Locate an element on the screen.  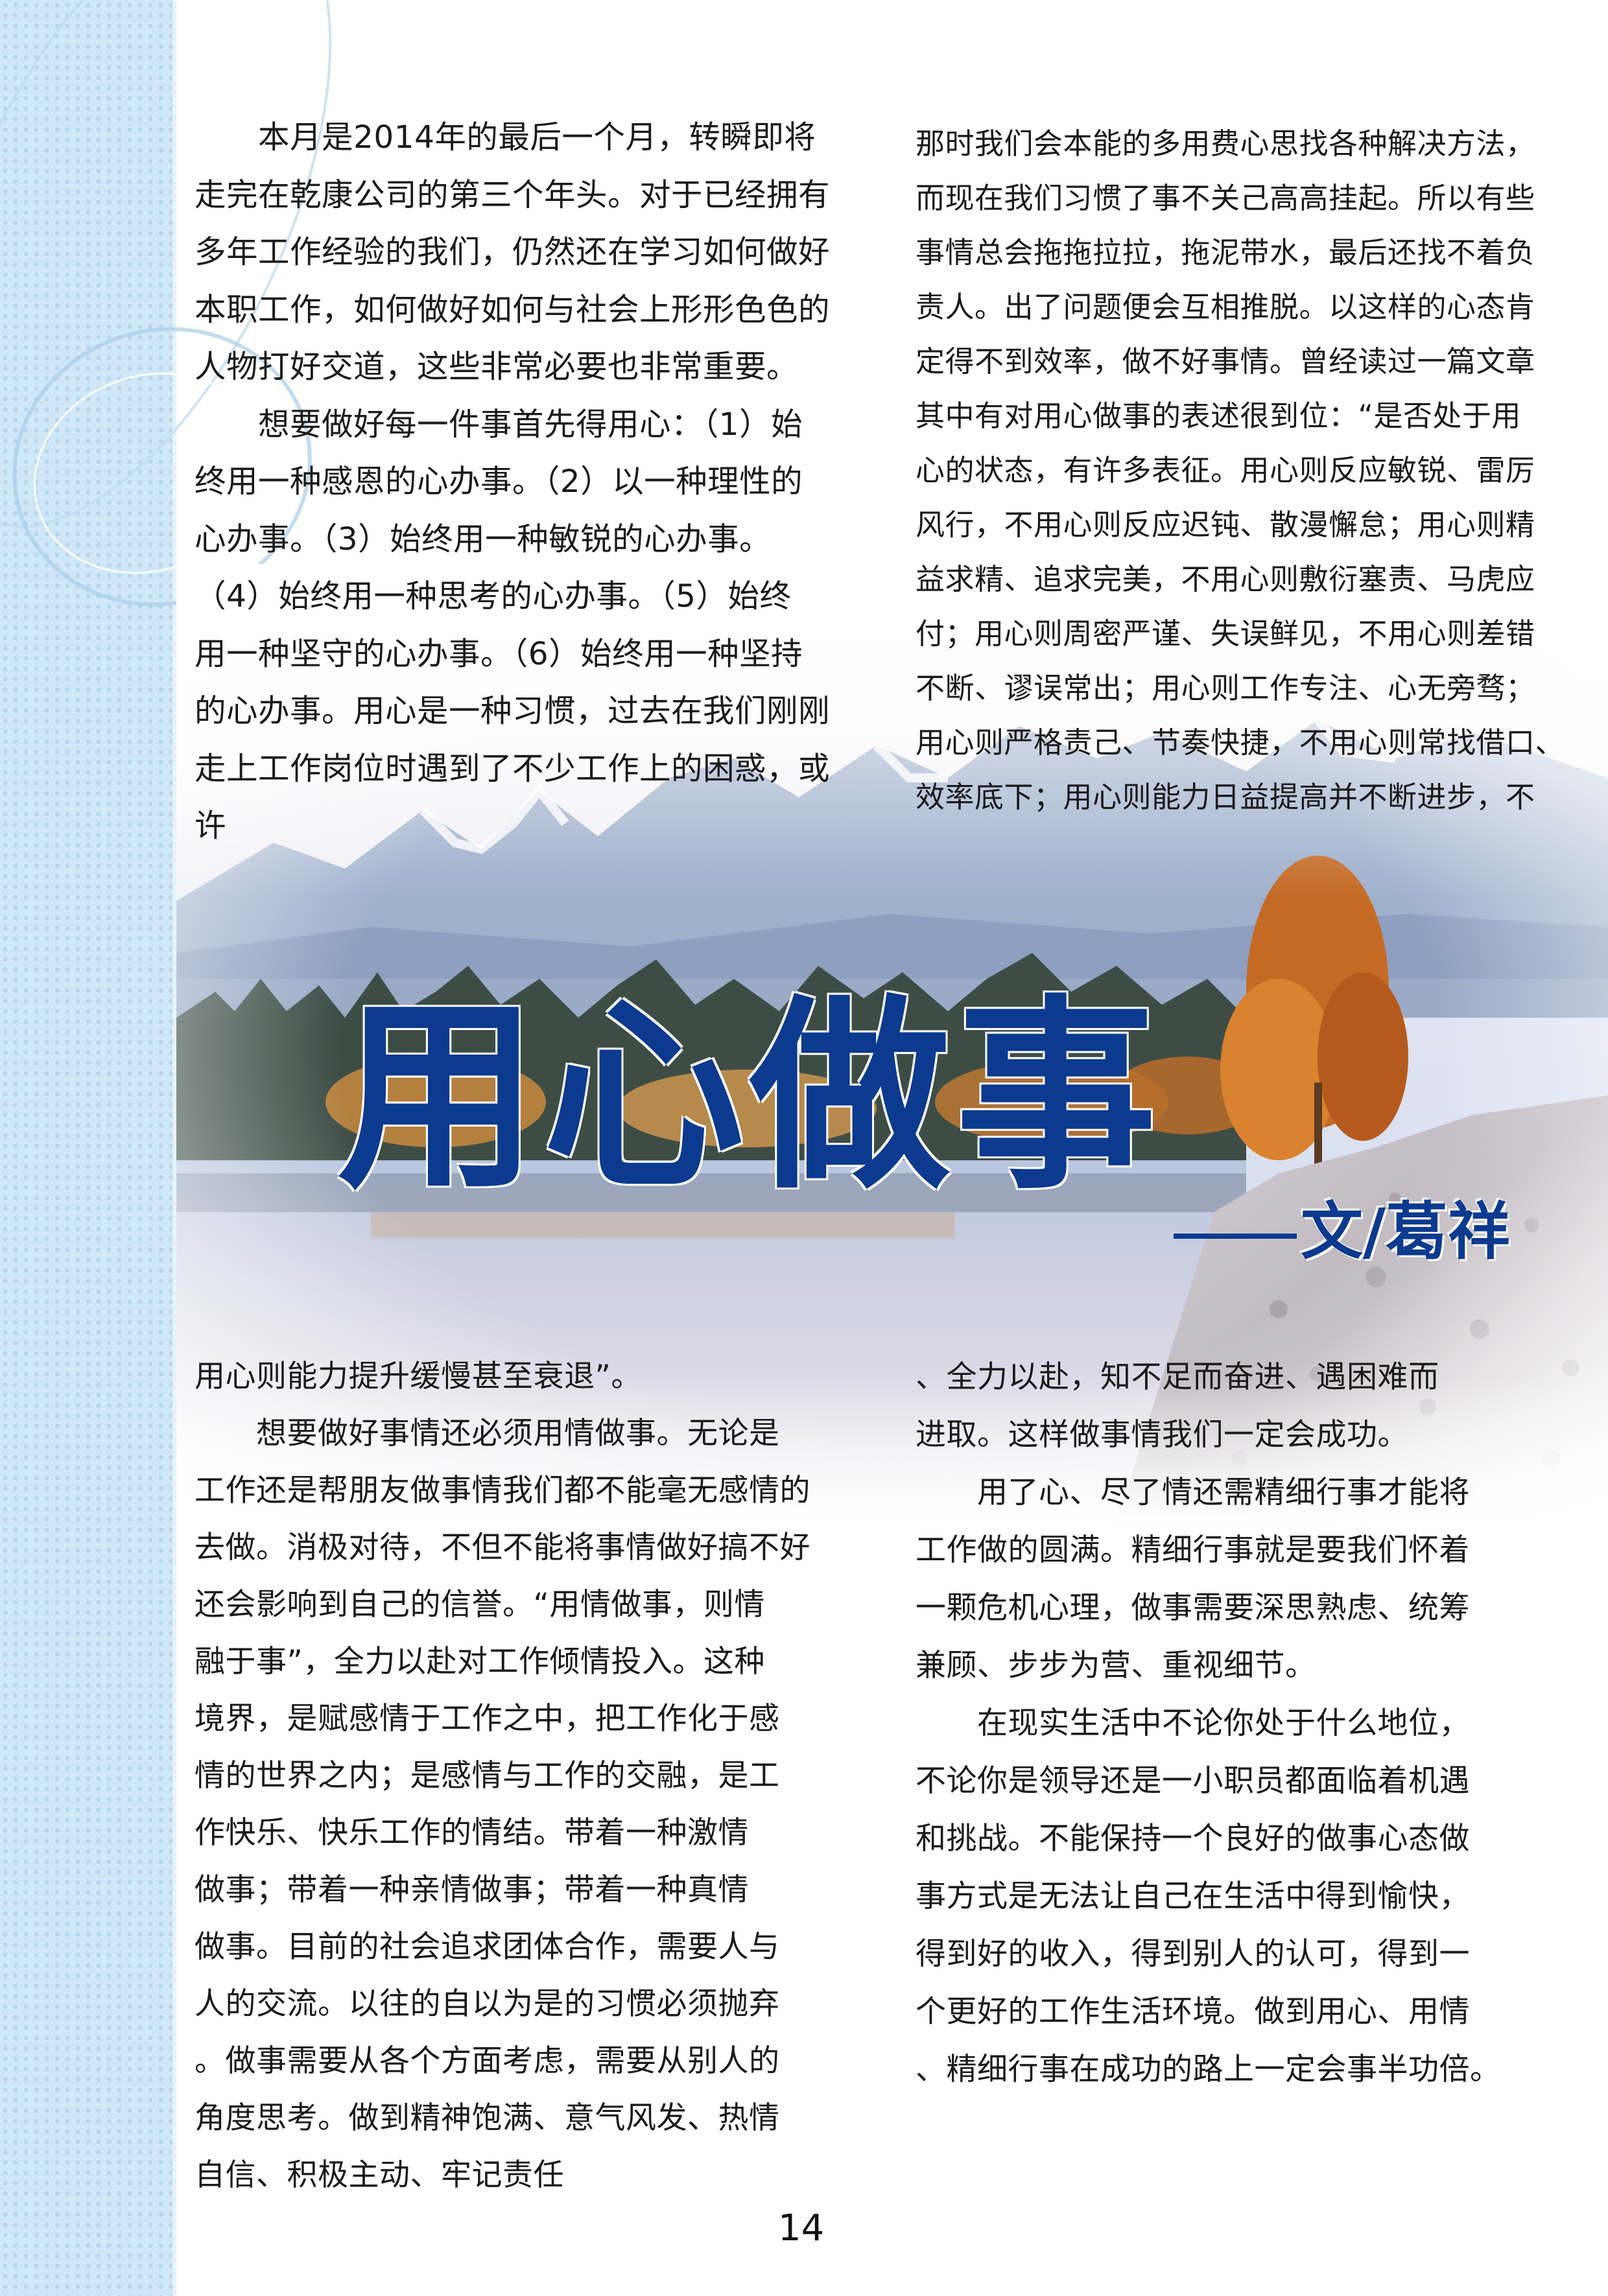
text-line: 得到好的收入，得到别人的认可，得到一 is located at coordinates (1193, 1954).